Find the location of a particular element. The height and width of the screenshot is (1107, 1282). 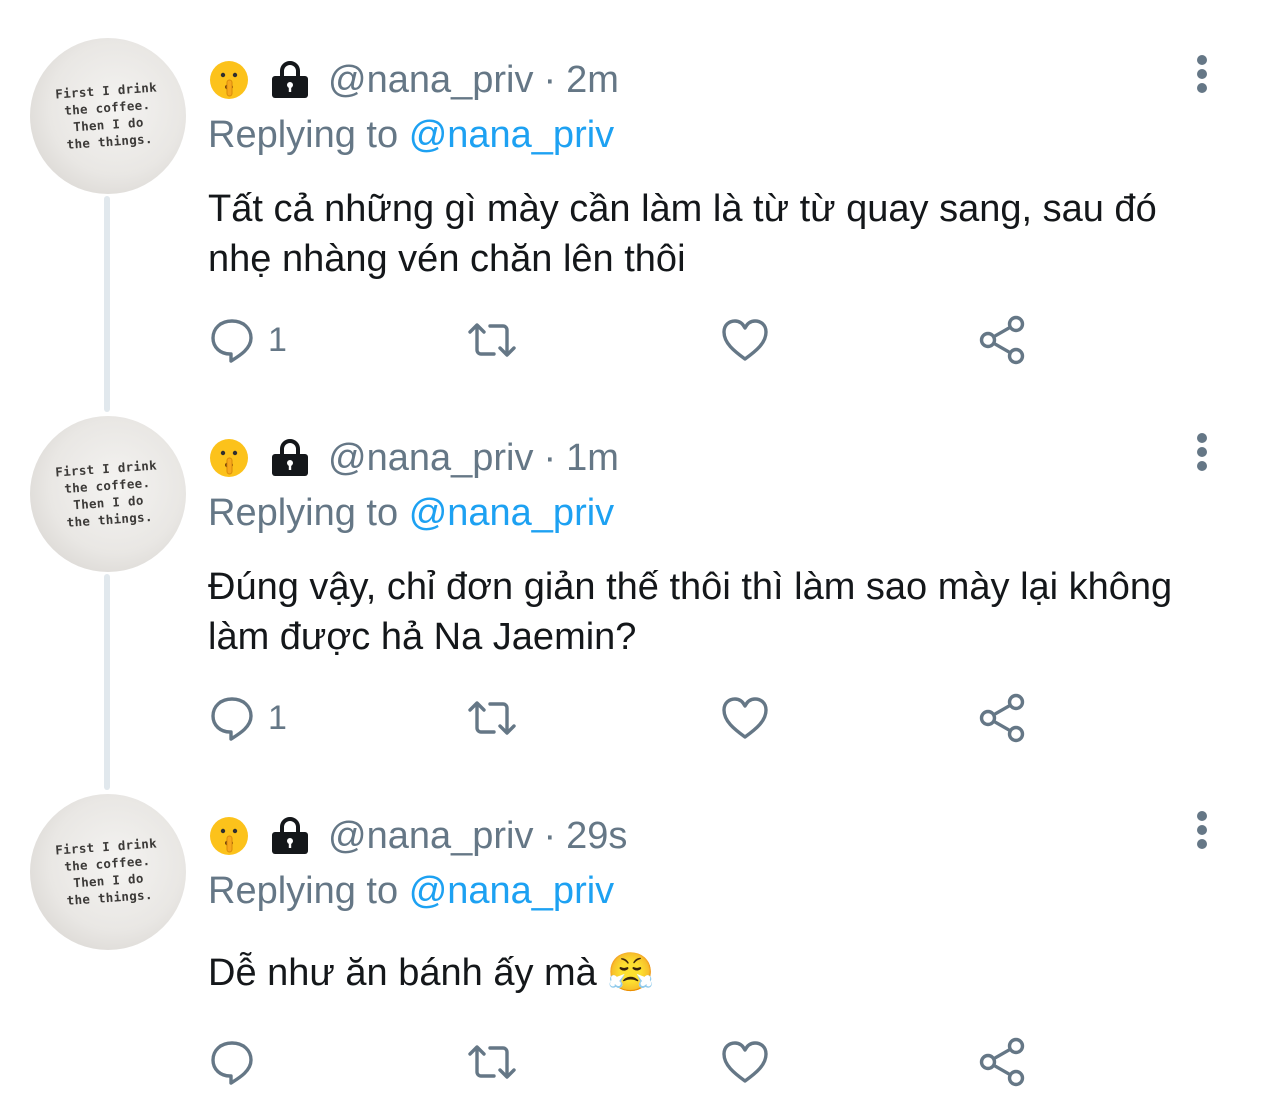

tweet-timestamp: 2m is located at coordinates (592, 80).